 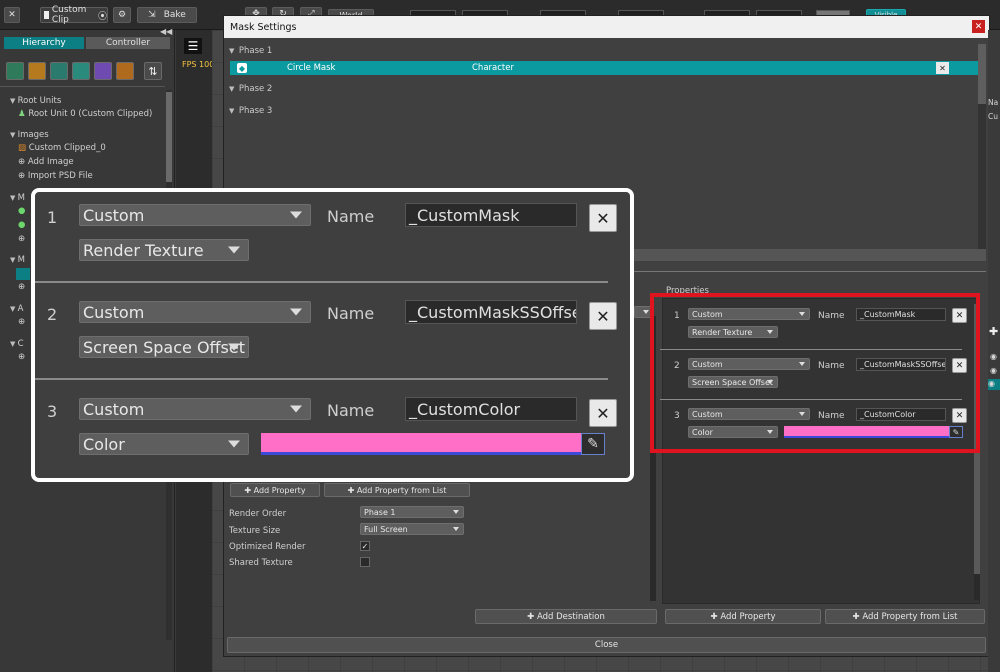 What do you see at coordinates (195, 409) in the screenshot?
I see `zoom-prop-3-type-dropdown: Custom` at bounding box center [195, 409].